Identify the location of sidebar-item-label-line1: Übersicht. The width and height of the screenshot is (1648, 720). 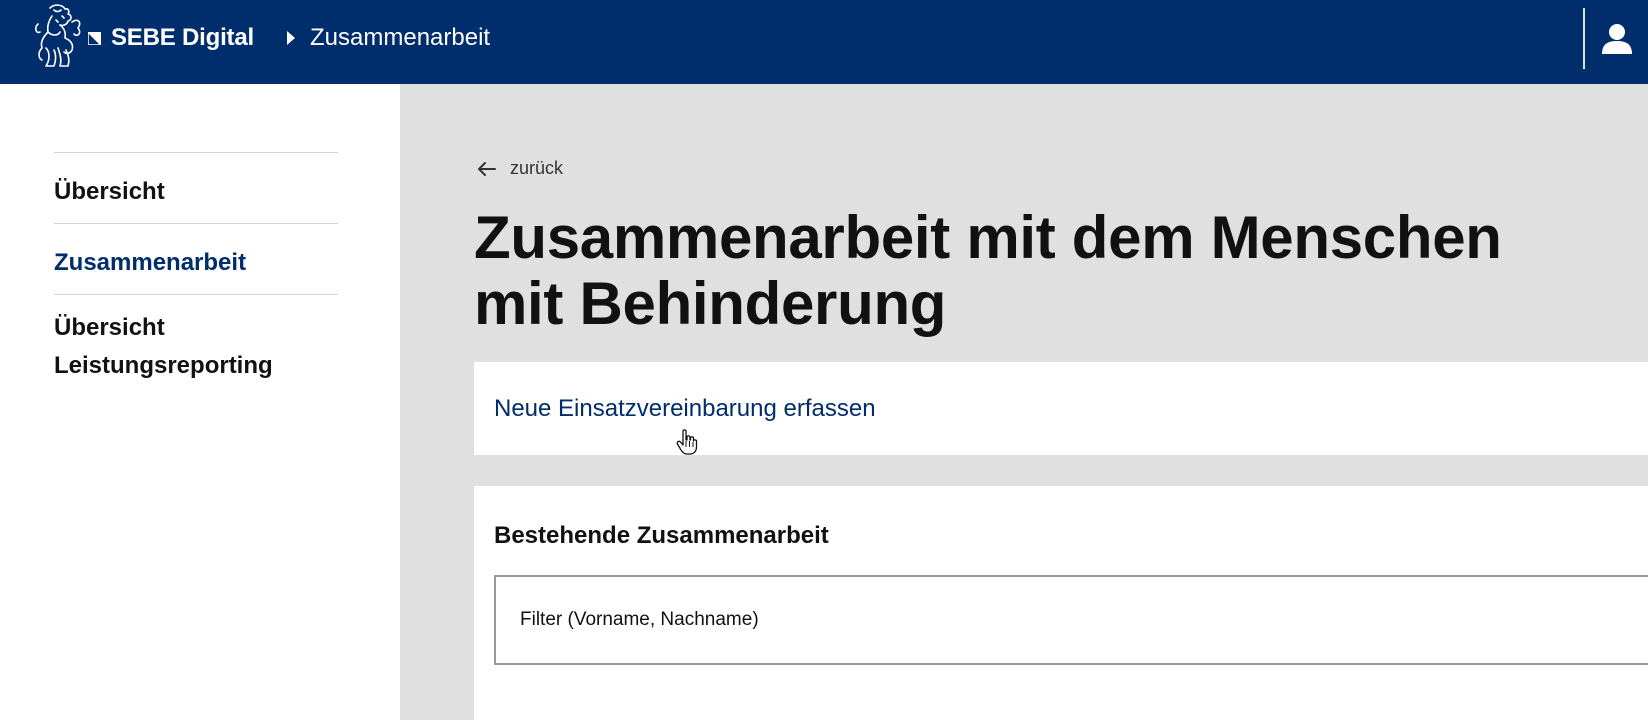
(109, 327).